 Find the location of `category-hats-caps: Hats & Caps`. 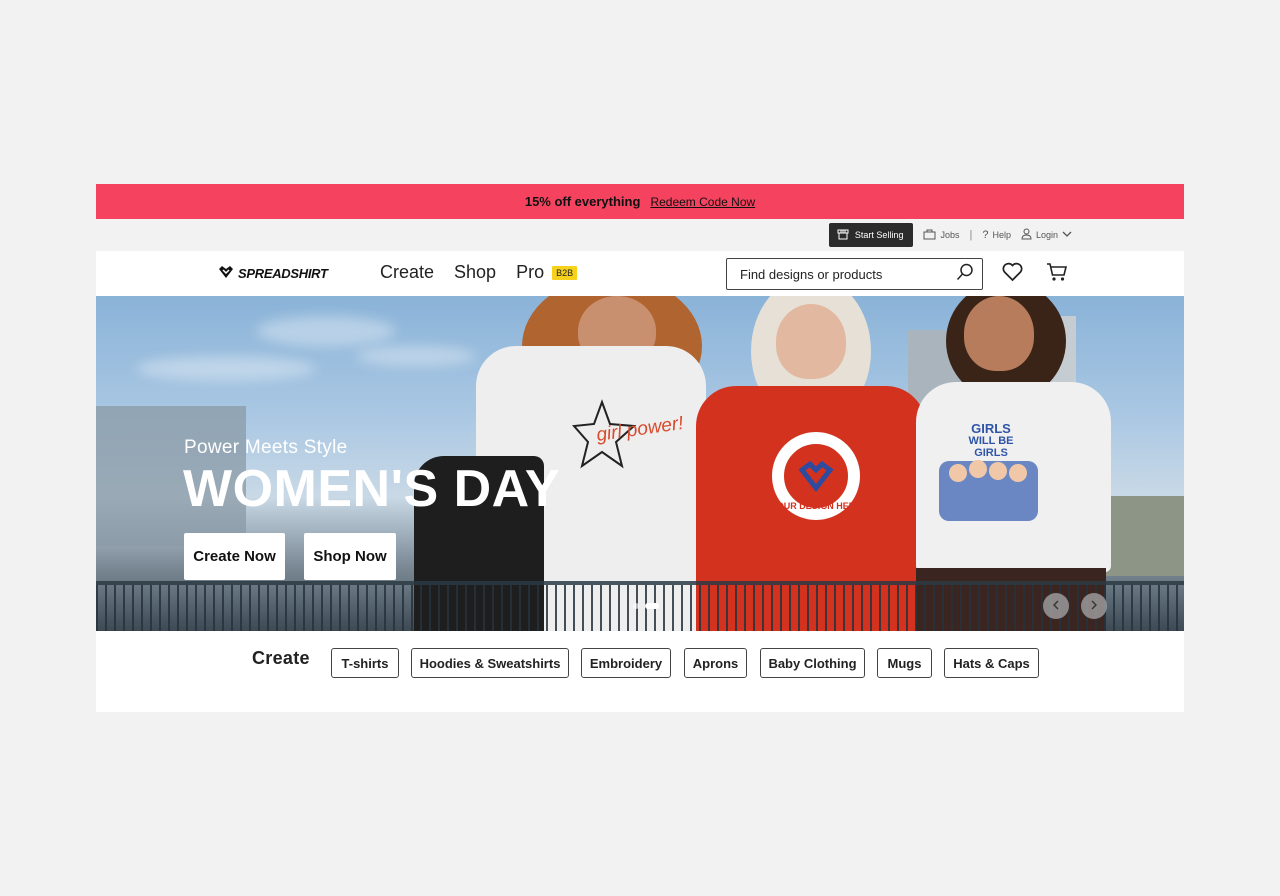

category-hats-caps: Hats & Caps is located at coordinates (991, 663).